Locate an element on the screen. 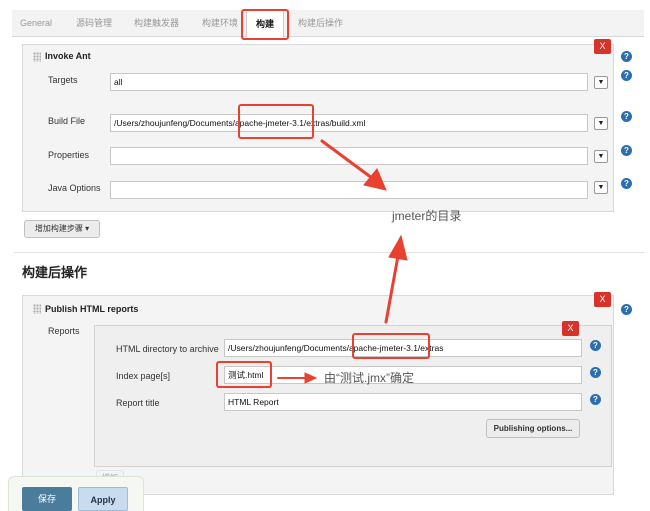 The width and height of the screenshot is (650, 511). arrow-from-jmeter-note-head is located at coordinates (398, 247).